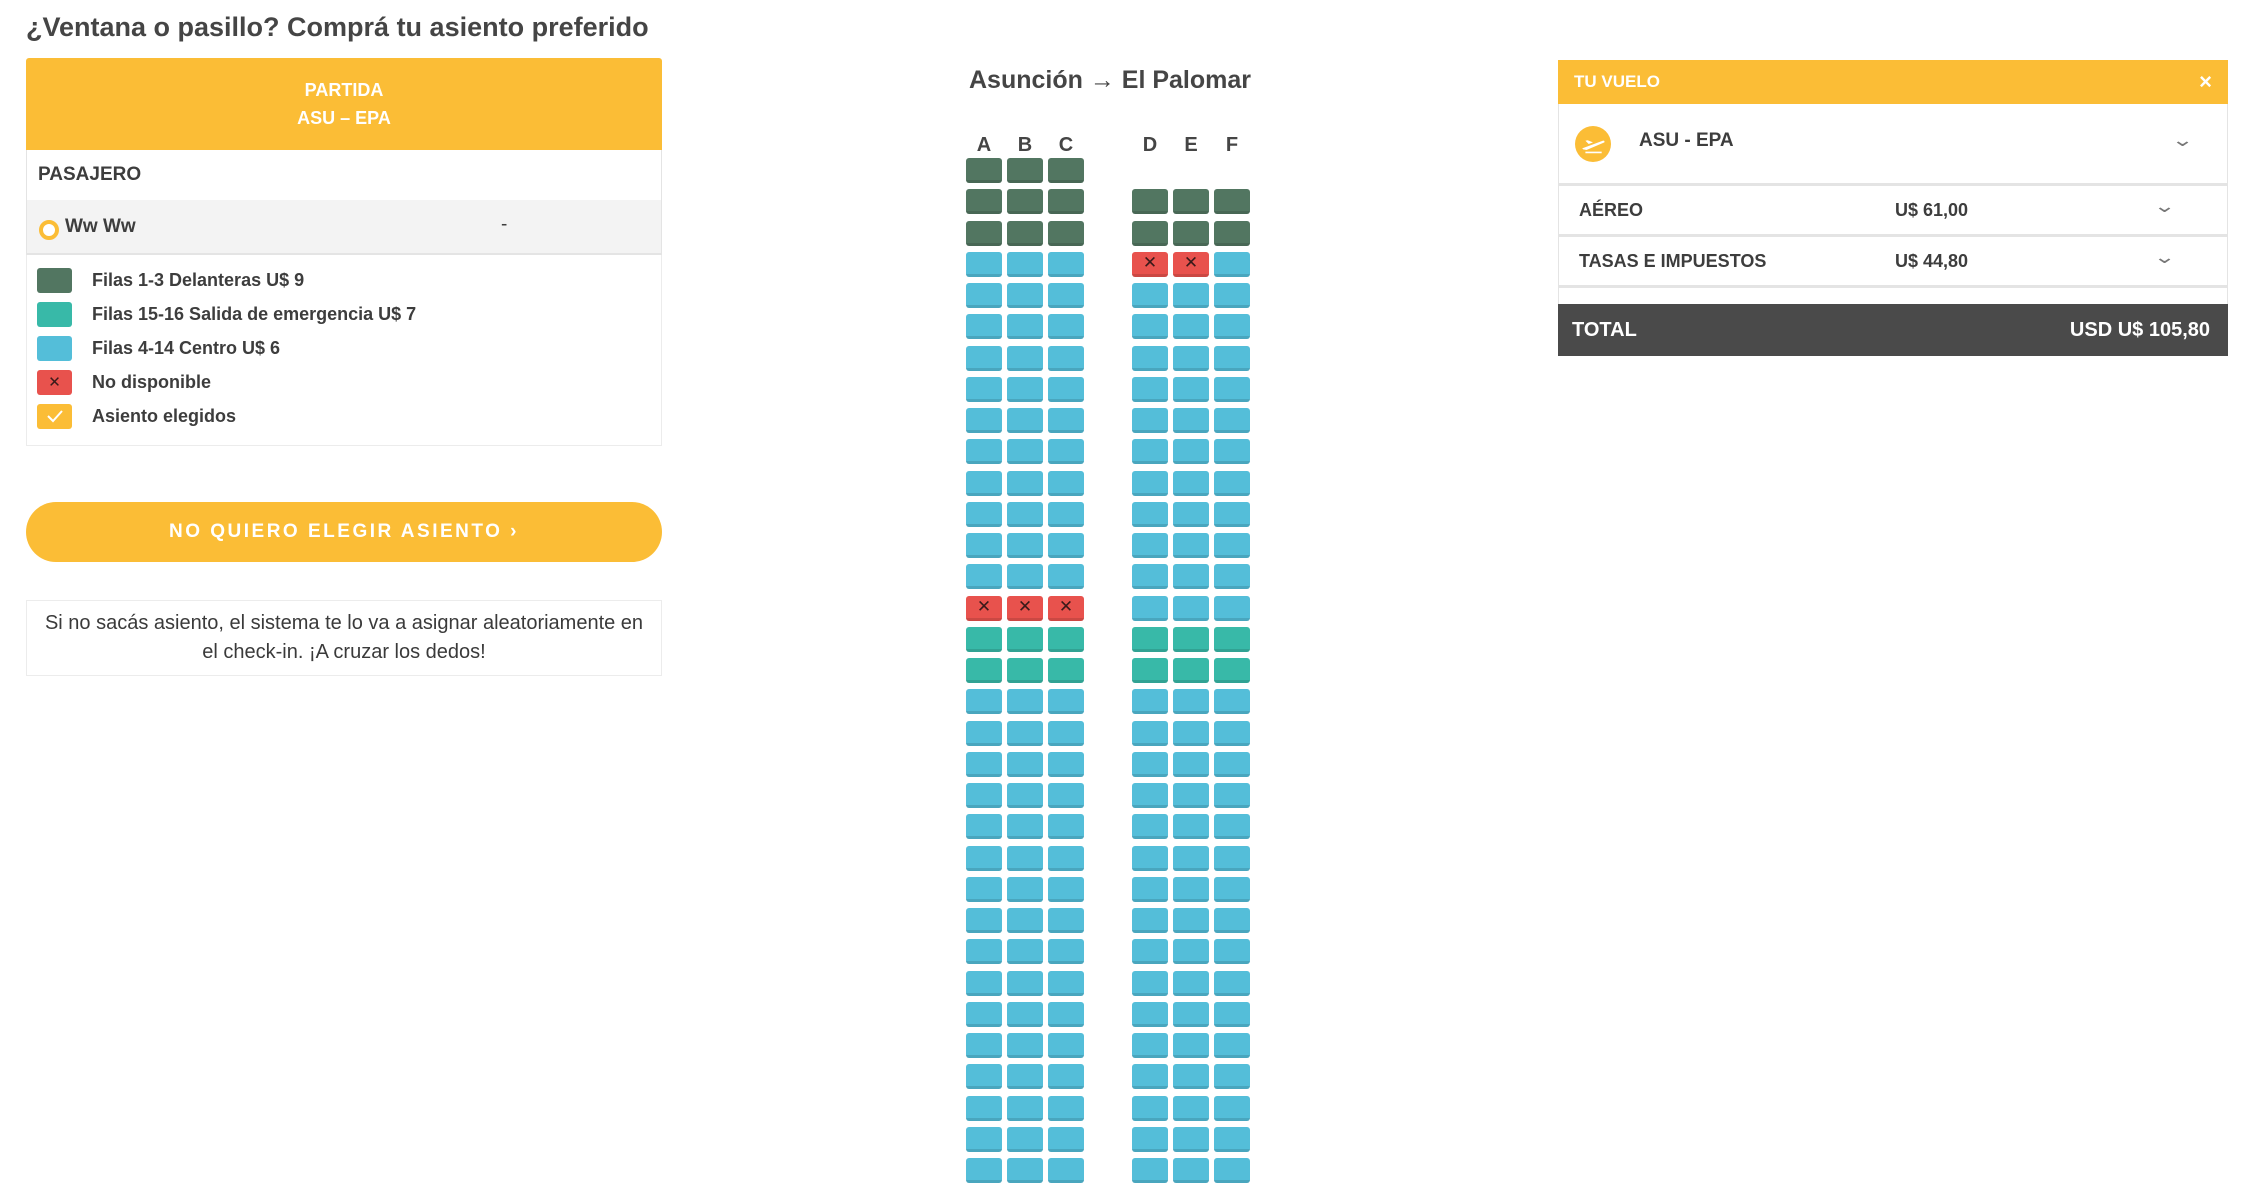  I want to click on close-icon: ×, so click(2205, 82).